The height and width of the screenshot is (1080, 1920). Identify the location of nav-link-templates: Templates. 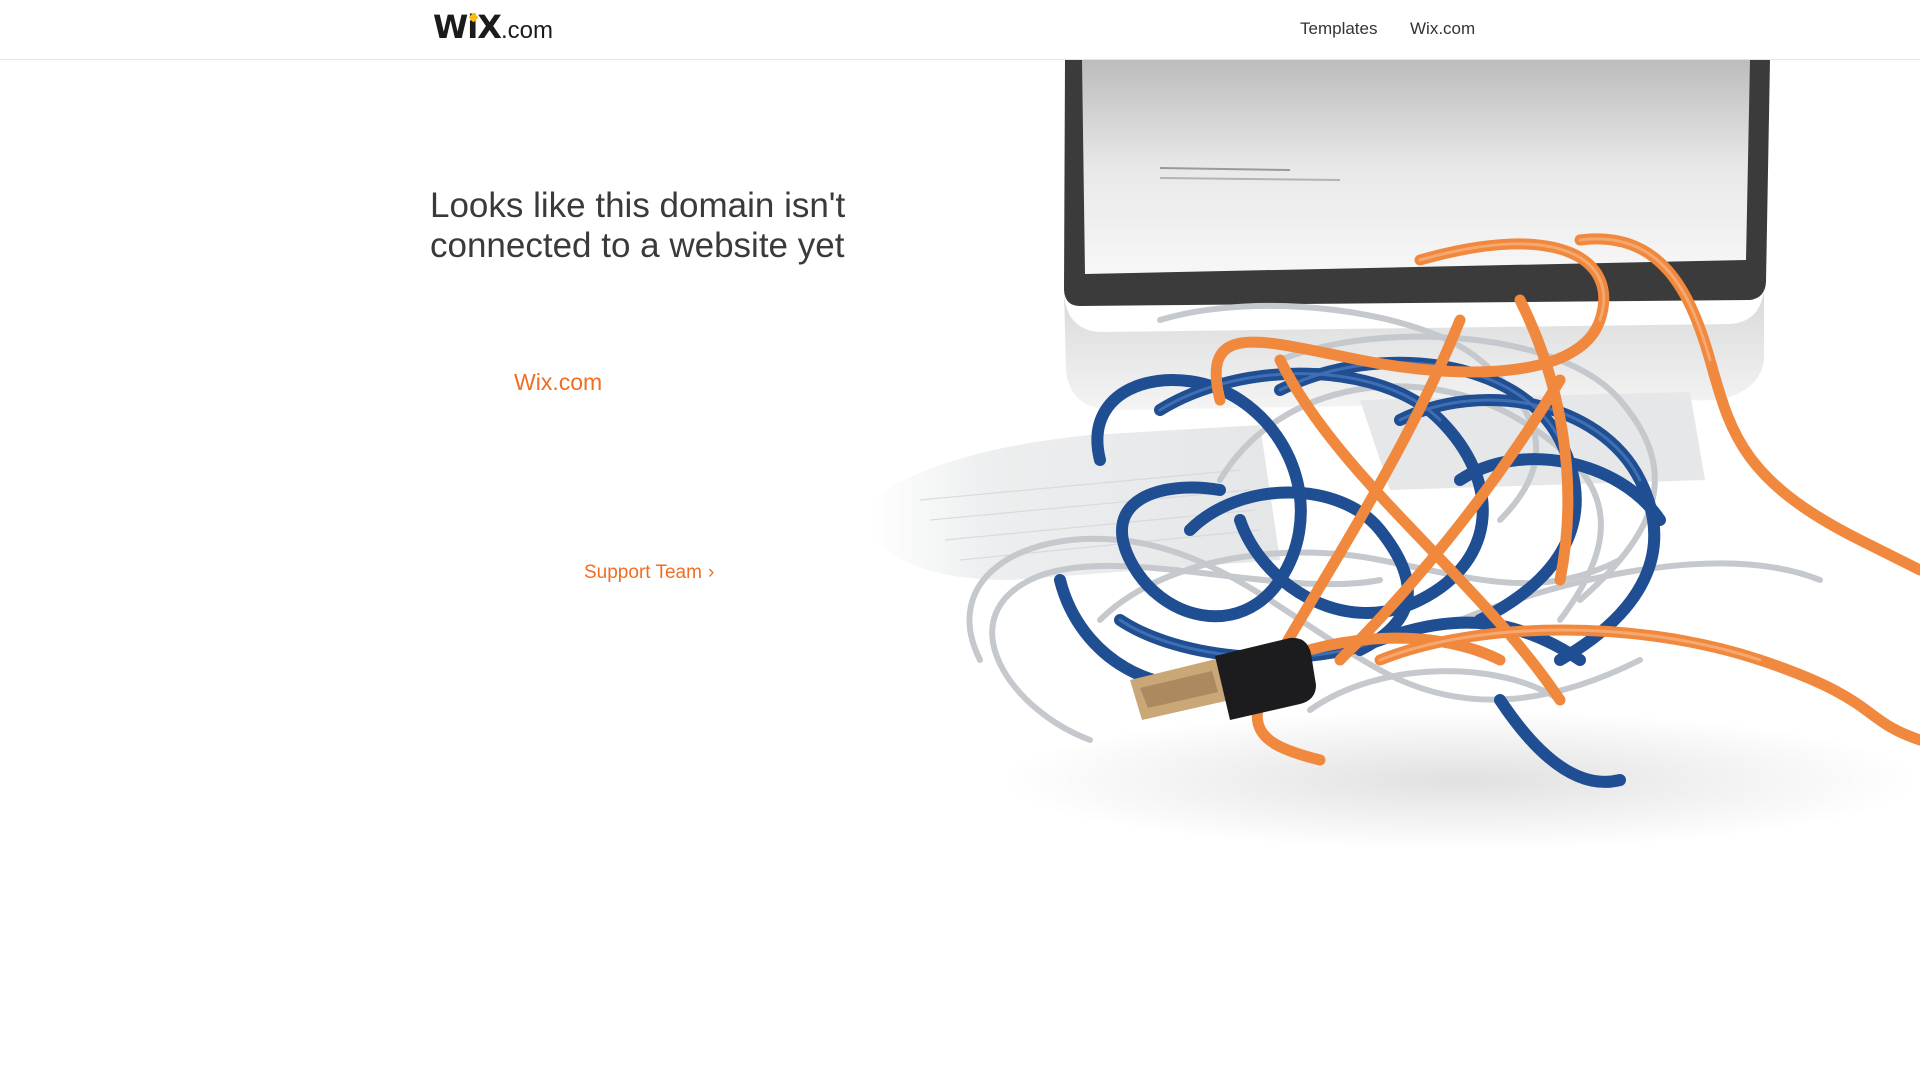
(1338, 29).